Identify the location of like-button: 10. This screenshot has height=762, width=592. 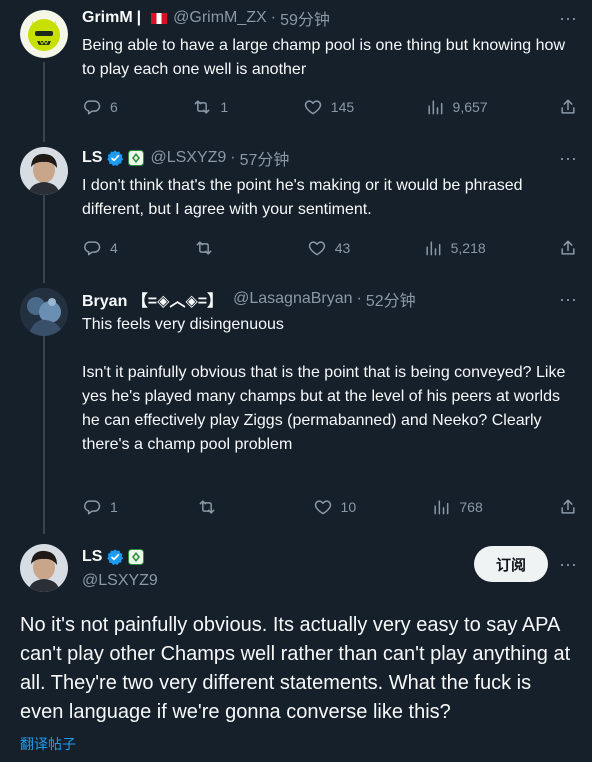
(335, 507).